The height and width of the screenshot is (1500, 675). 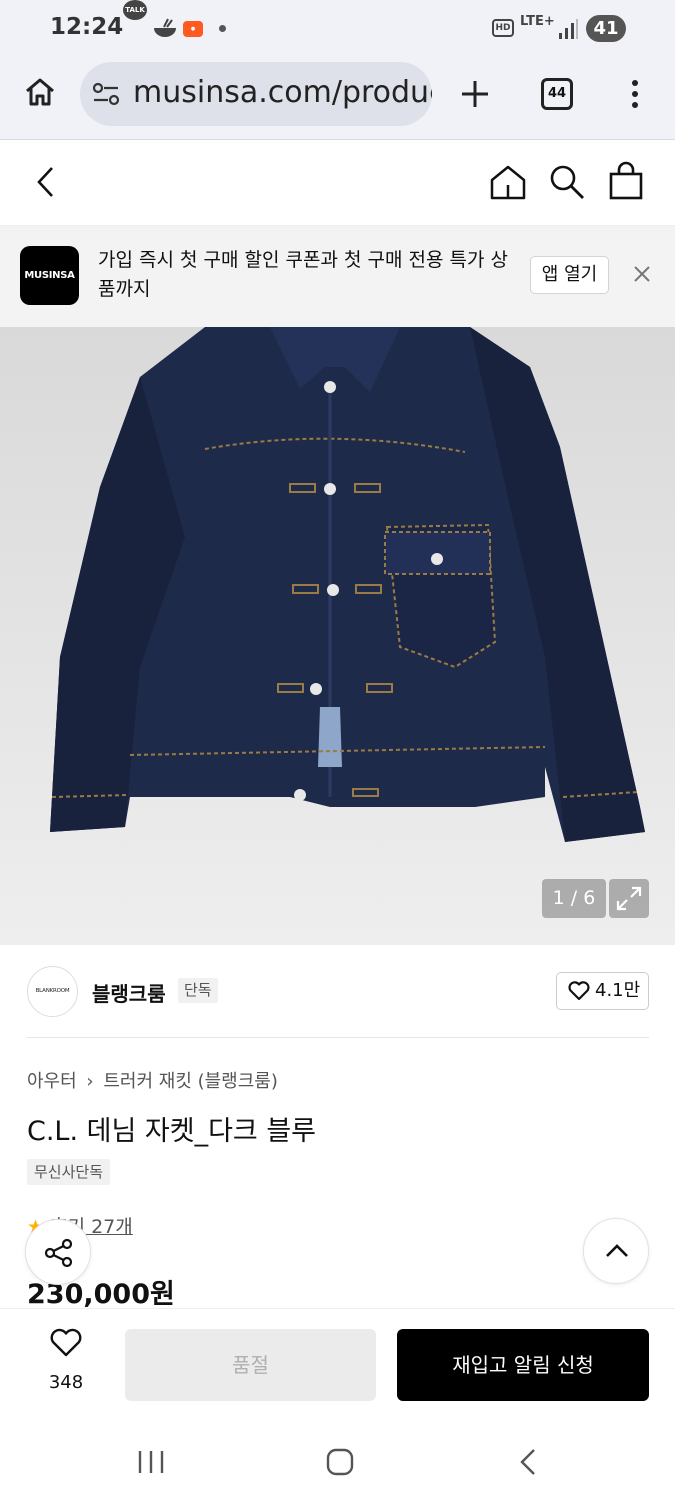 What do you see at coordinates (129, 992) in the screenshot?
I see `brand-name: 블랭크룸` at bounding box center [129, 992].